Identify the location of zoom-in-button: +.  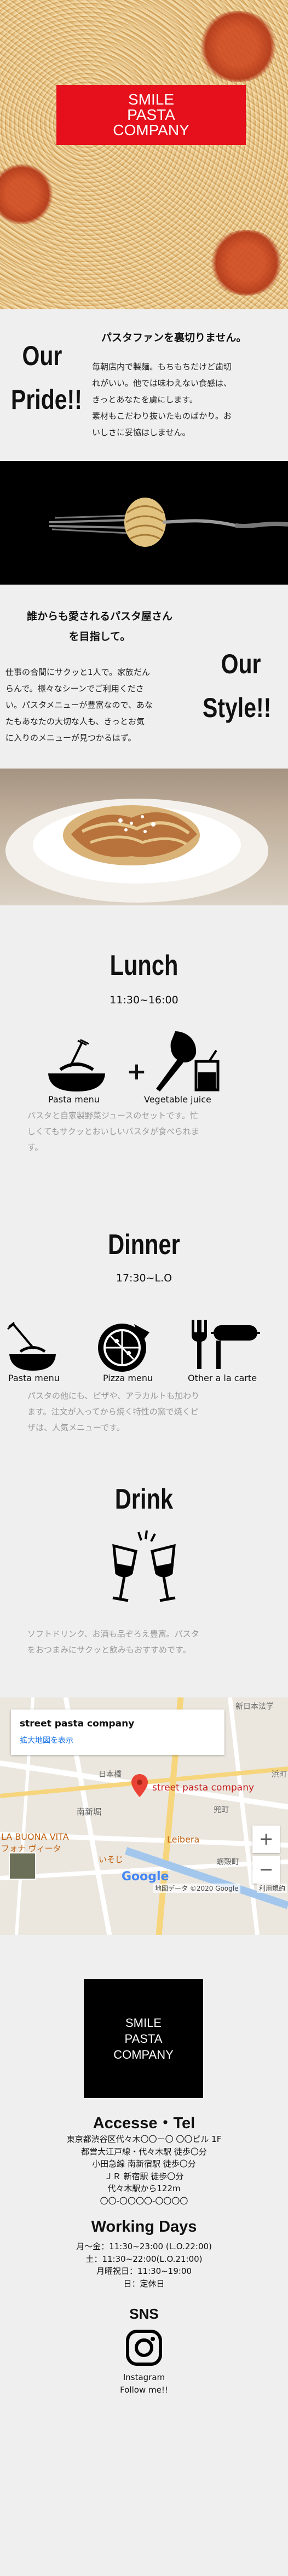
(266, 1839).